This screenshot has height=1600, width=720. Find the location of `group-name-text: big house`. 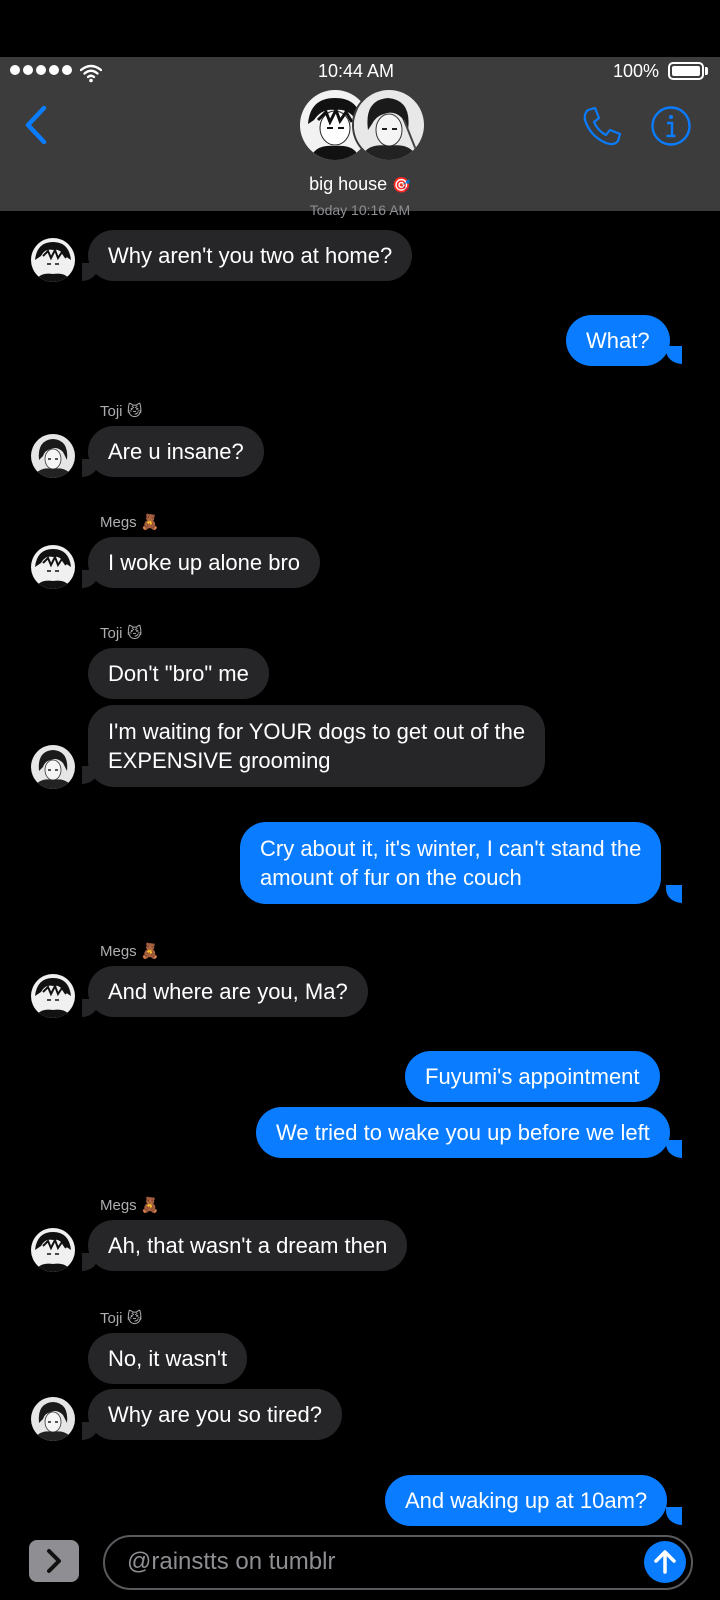

group-name-text: big house is located at coordinates (348, 184).